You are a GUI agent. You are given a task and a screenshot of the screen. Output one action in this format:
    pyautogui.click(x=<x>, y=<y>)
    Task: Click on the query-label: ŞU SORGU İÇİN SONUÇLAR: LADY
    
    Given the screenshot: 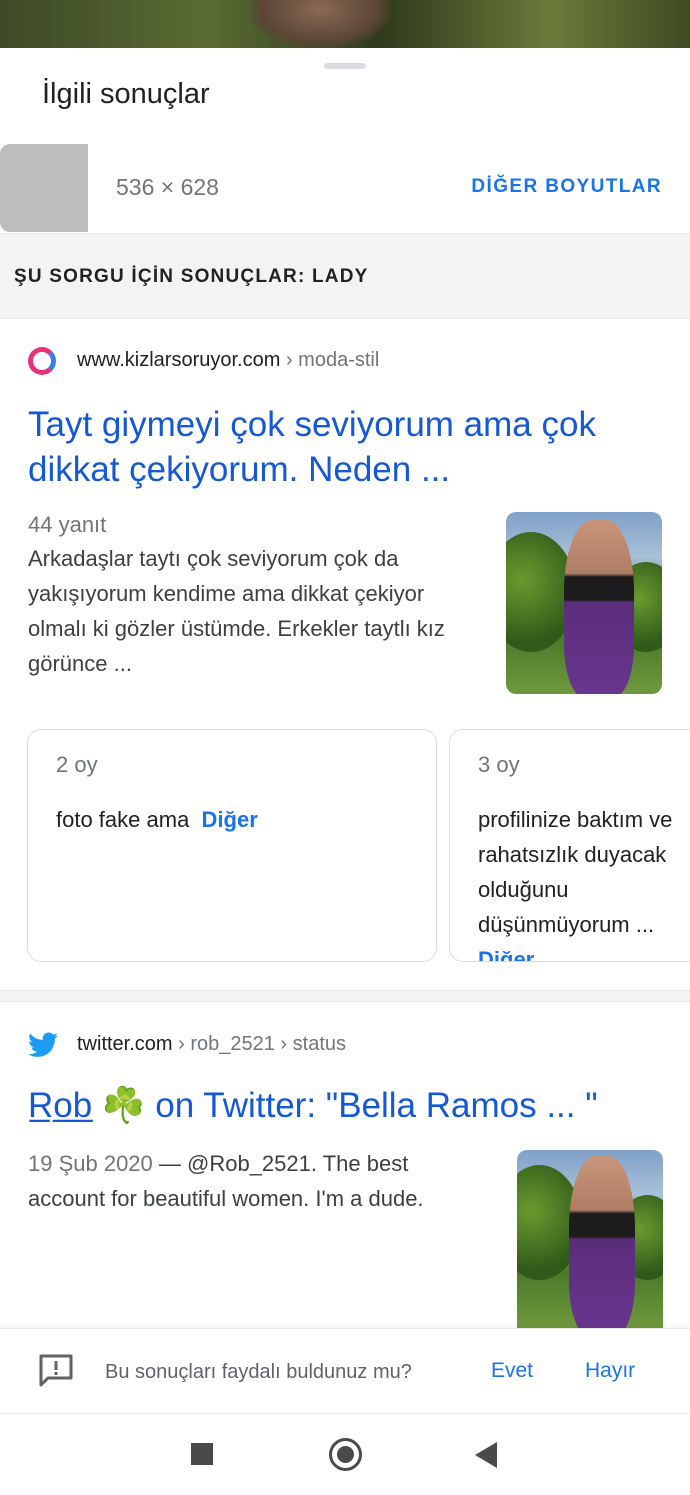 What is the action you would take?
    pyautogui.click(x=191, y=276)
    